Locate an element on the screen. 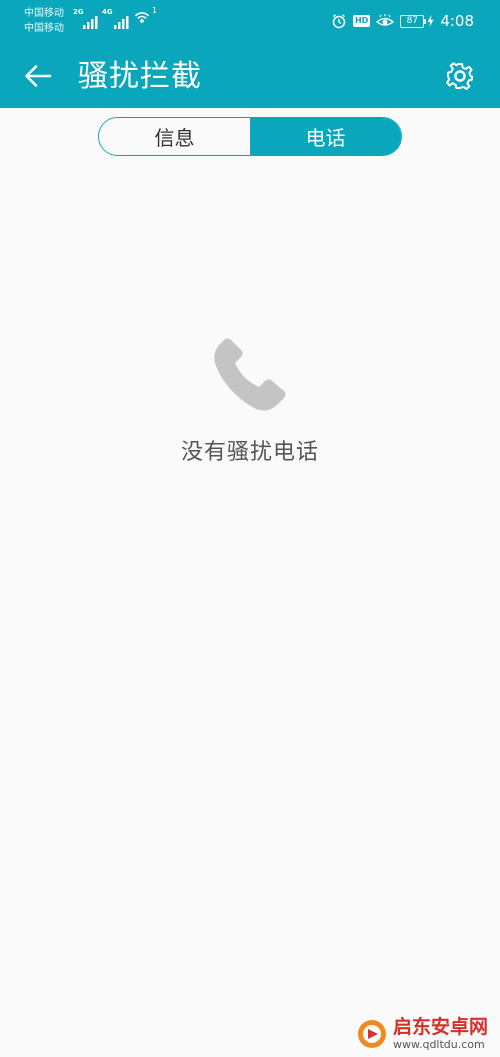 The image size is (500, 1057). tab-calls: 电话 is located at coordinates (325, 136).